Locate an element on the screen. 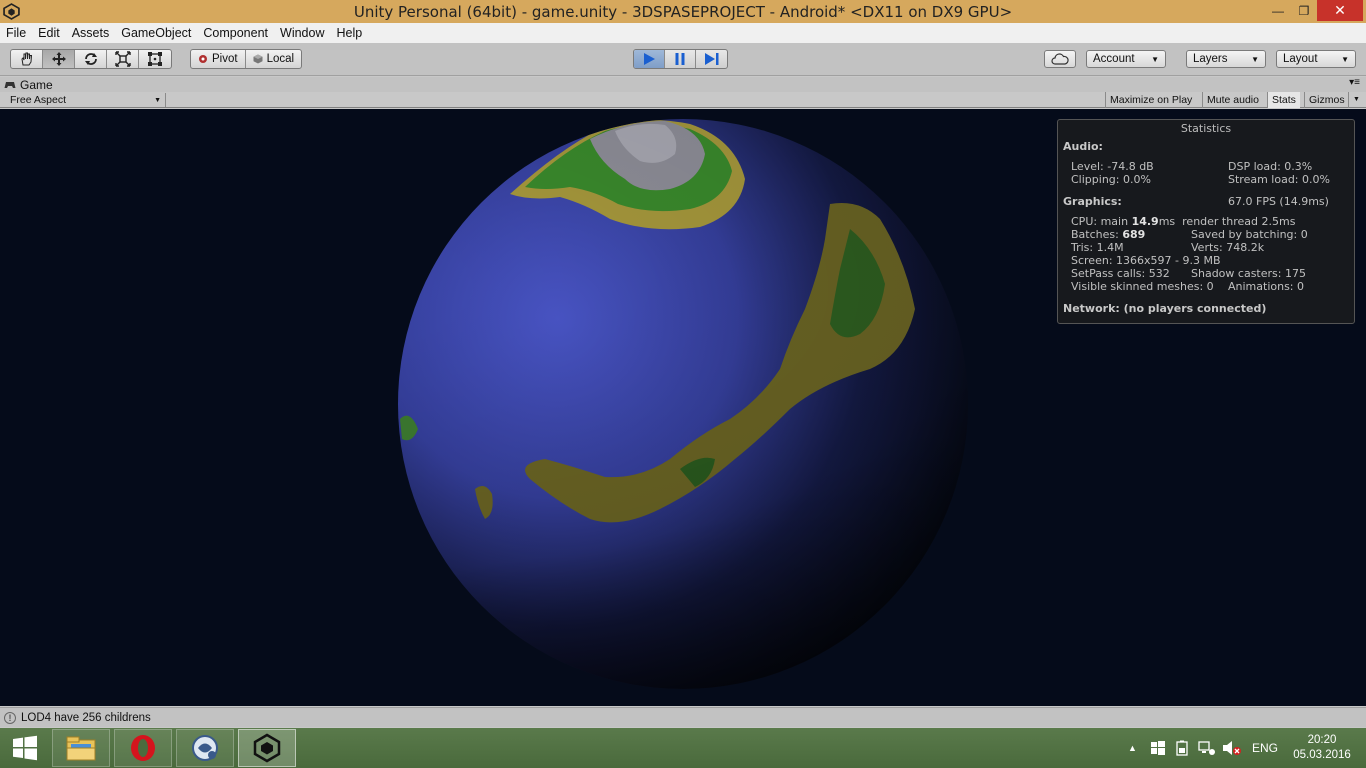 The width and height of the screenshot is (1366, 768). scale-tool-button is located at coordinates (123, 59).